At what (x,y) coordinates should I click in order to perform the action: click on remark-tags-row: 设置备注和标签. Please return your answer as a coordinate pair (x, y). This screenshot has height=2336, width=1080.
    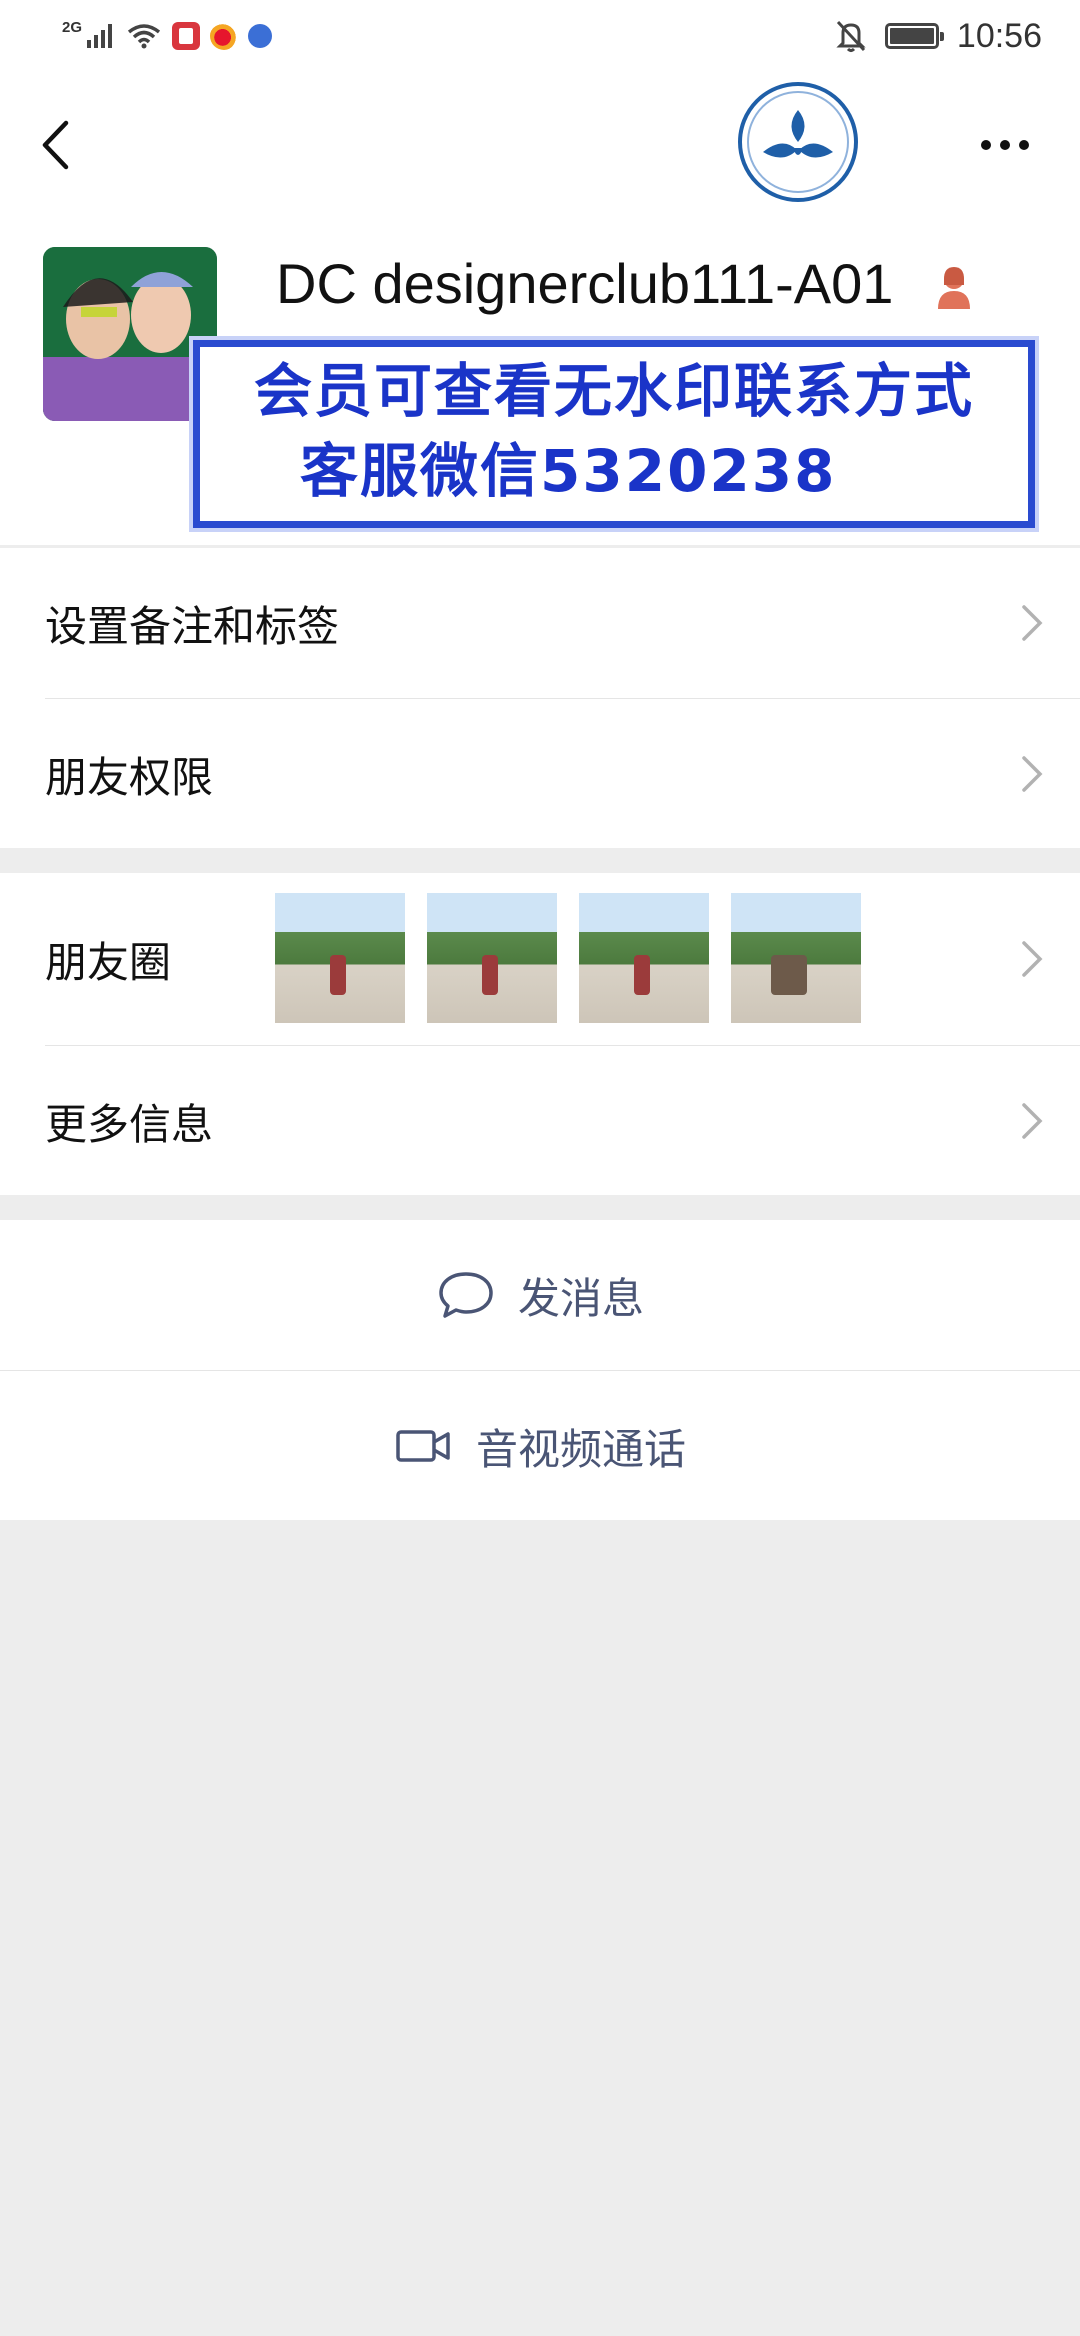
    Looking at the image, I should click on (540, 623).